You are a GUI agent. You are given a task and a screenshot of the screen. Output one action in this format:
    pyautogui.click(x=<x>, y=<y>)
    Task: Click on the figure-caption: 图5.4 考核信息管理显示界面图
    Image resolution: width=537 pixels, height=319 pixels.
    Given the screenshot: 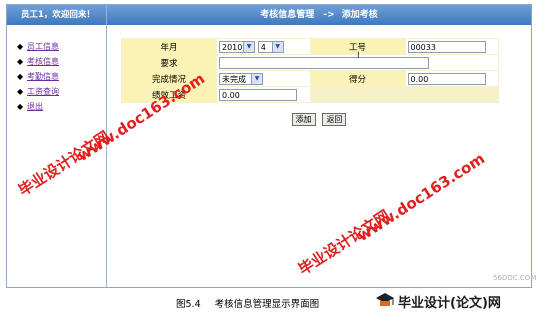 What is the action you would take?
    pyautogui.click(x=247, y=303)
    